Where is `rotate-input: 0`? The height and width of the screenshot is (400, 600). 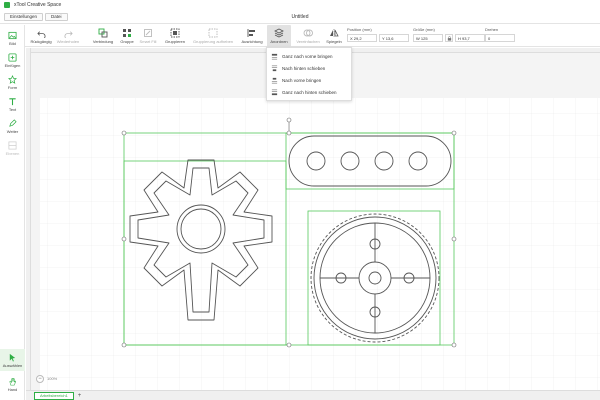
rotate-input: 0 is located at coordinates (500, 38).